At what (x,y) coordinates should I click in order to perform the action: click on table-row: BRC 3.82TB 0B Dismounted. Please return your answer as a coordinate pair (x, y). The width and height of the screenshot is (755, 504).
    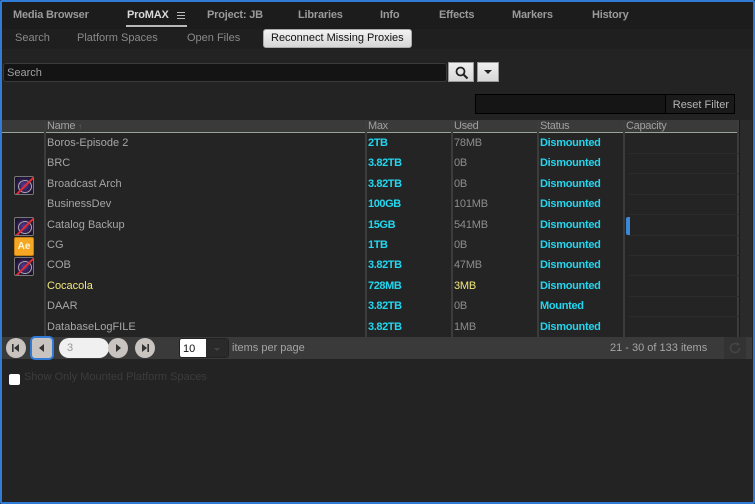
    Looking at the image, I should click on (370, 164).